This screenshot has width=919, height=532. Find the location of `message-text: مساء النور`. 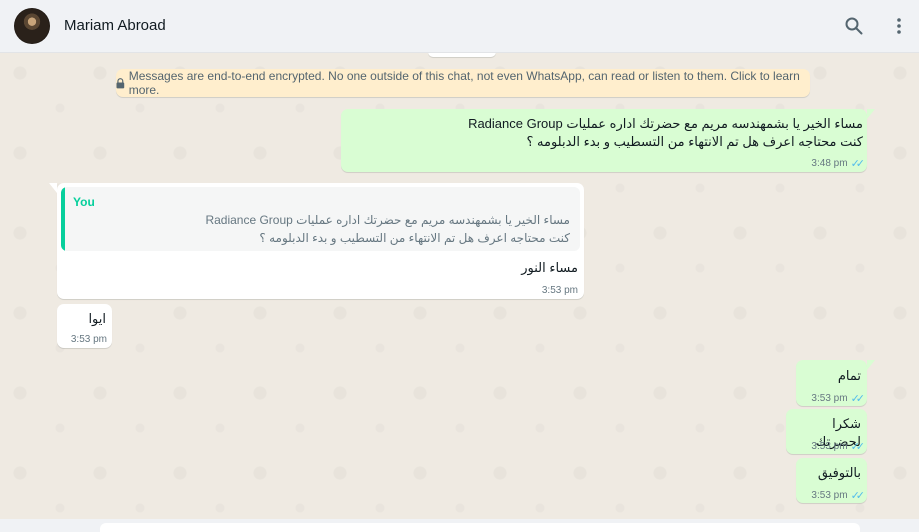

message-text: مساء النور is located at coordinates (549, 267).